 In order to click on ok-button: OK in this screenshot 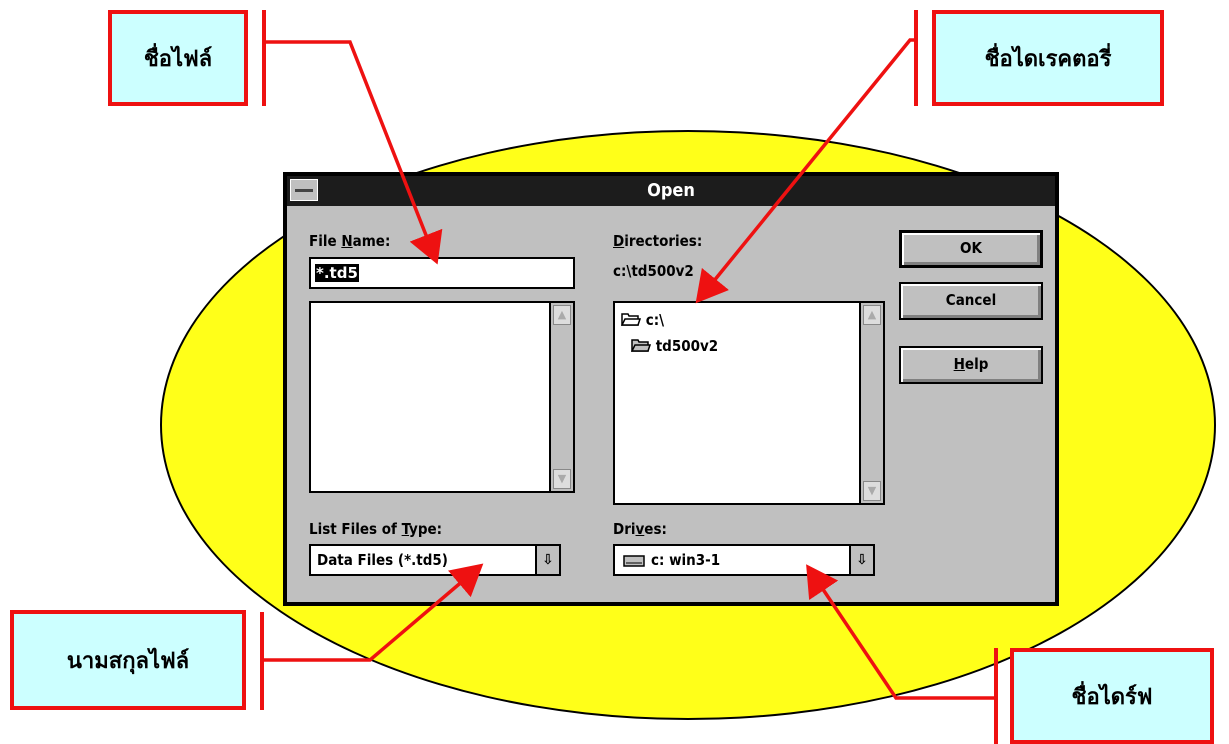, I will do `click(971, 249)`.